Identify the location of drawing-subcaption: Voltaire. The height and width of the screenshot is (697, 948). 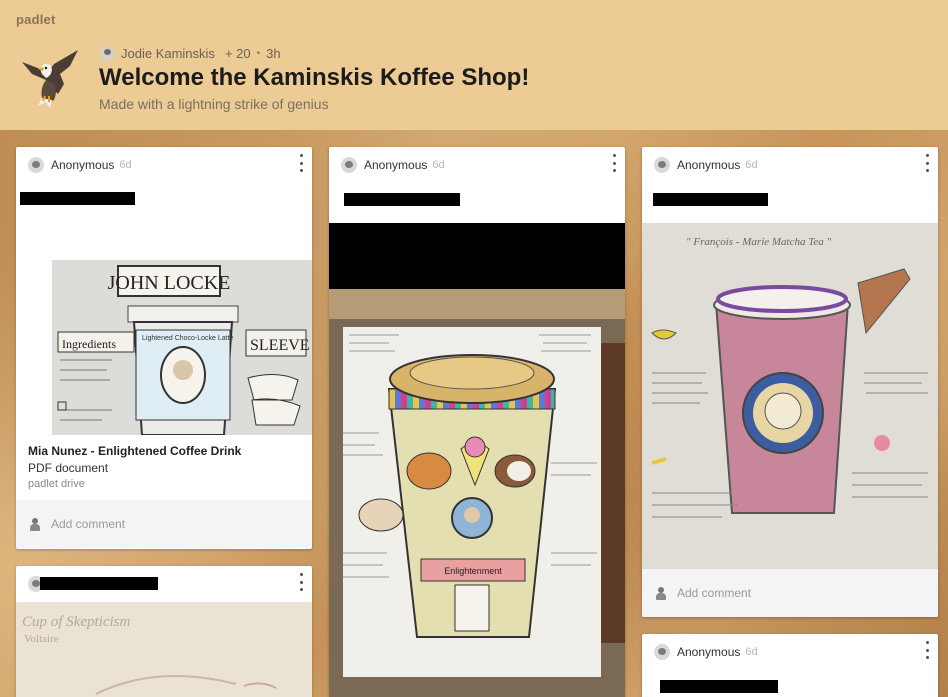
(41, 639).